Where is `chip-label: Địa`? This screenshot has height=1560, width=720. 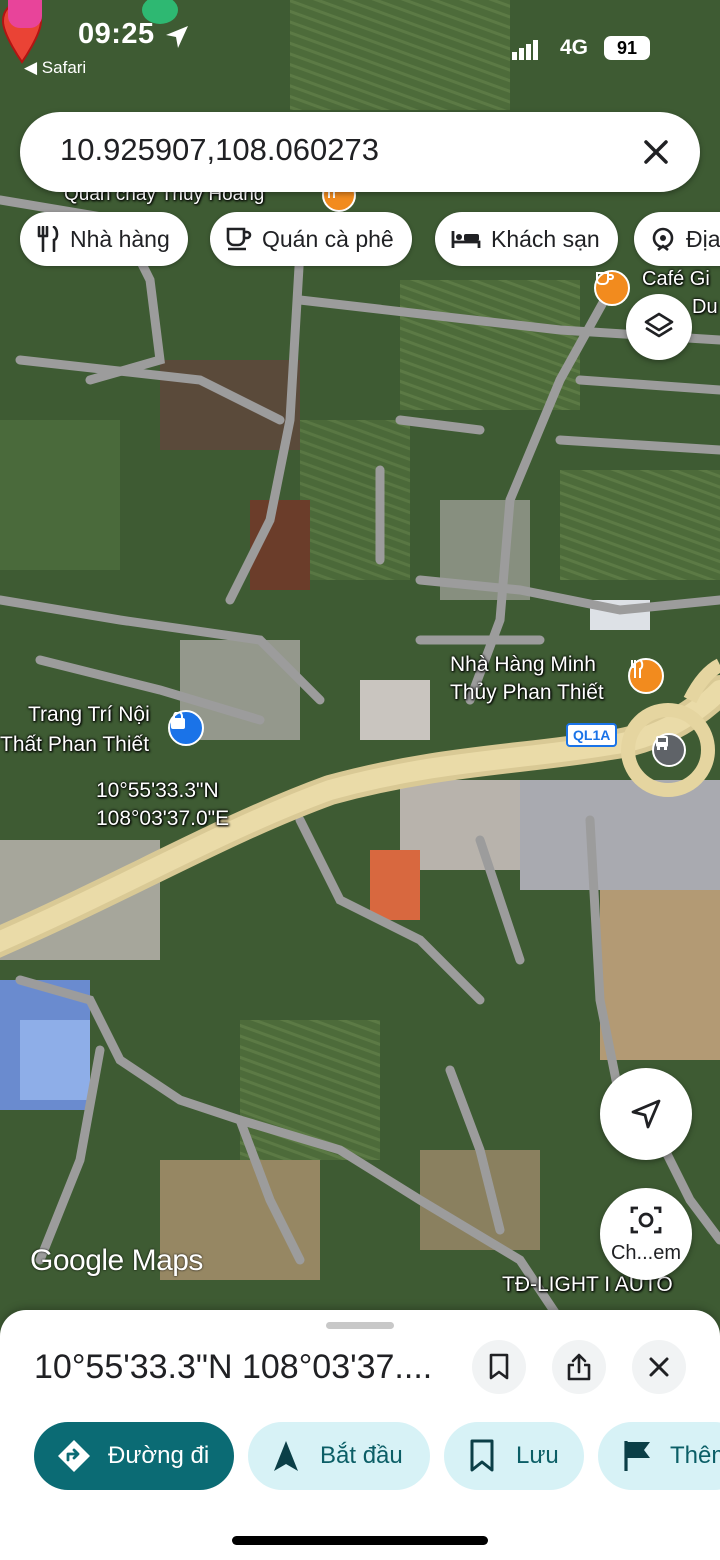
chip-label: Địa is located at coordinates (703, 238).